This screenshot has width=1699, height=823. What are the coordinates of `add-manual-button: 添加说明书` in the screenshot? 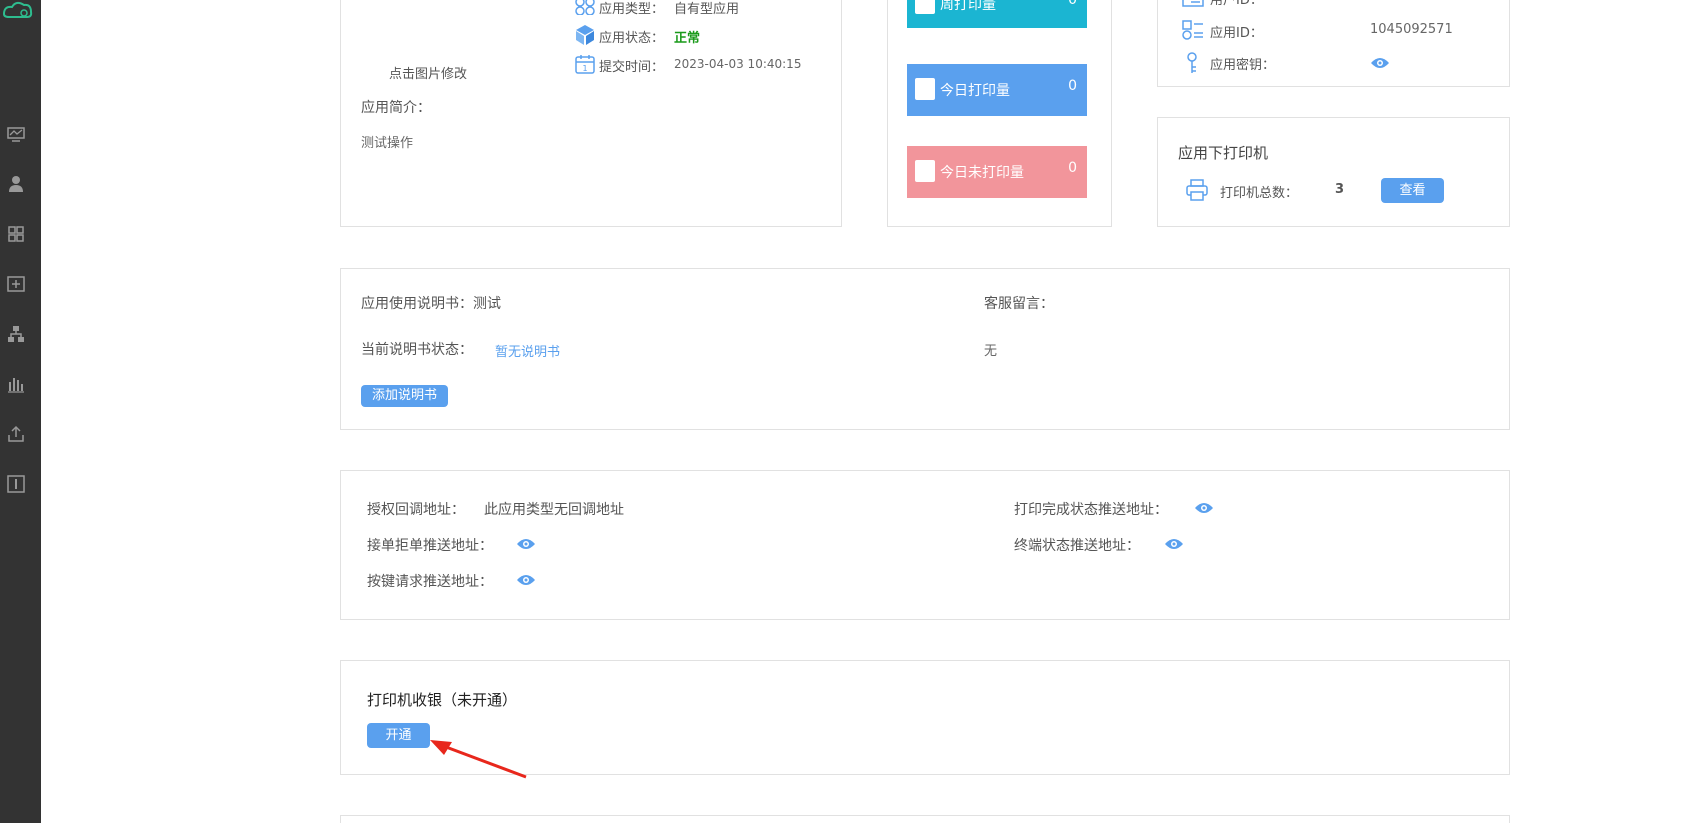 It's located at (404, 396).